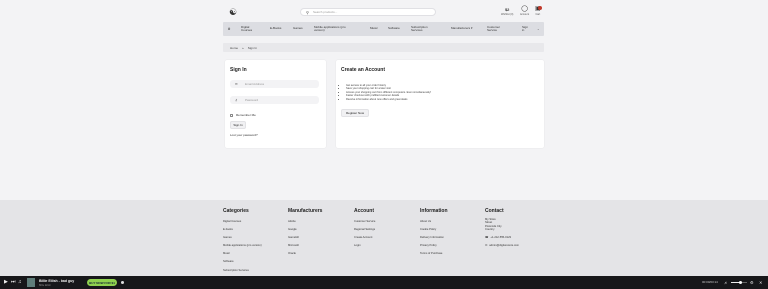  I want to click on speaker-icon: ♬, so click(726, 282).